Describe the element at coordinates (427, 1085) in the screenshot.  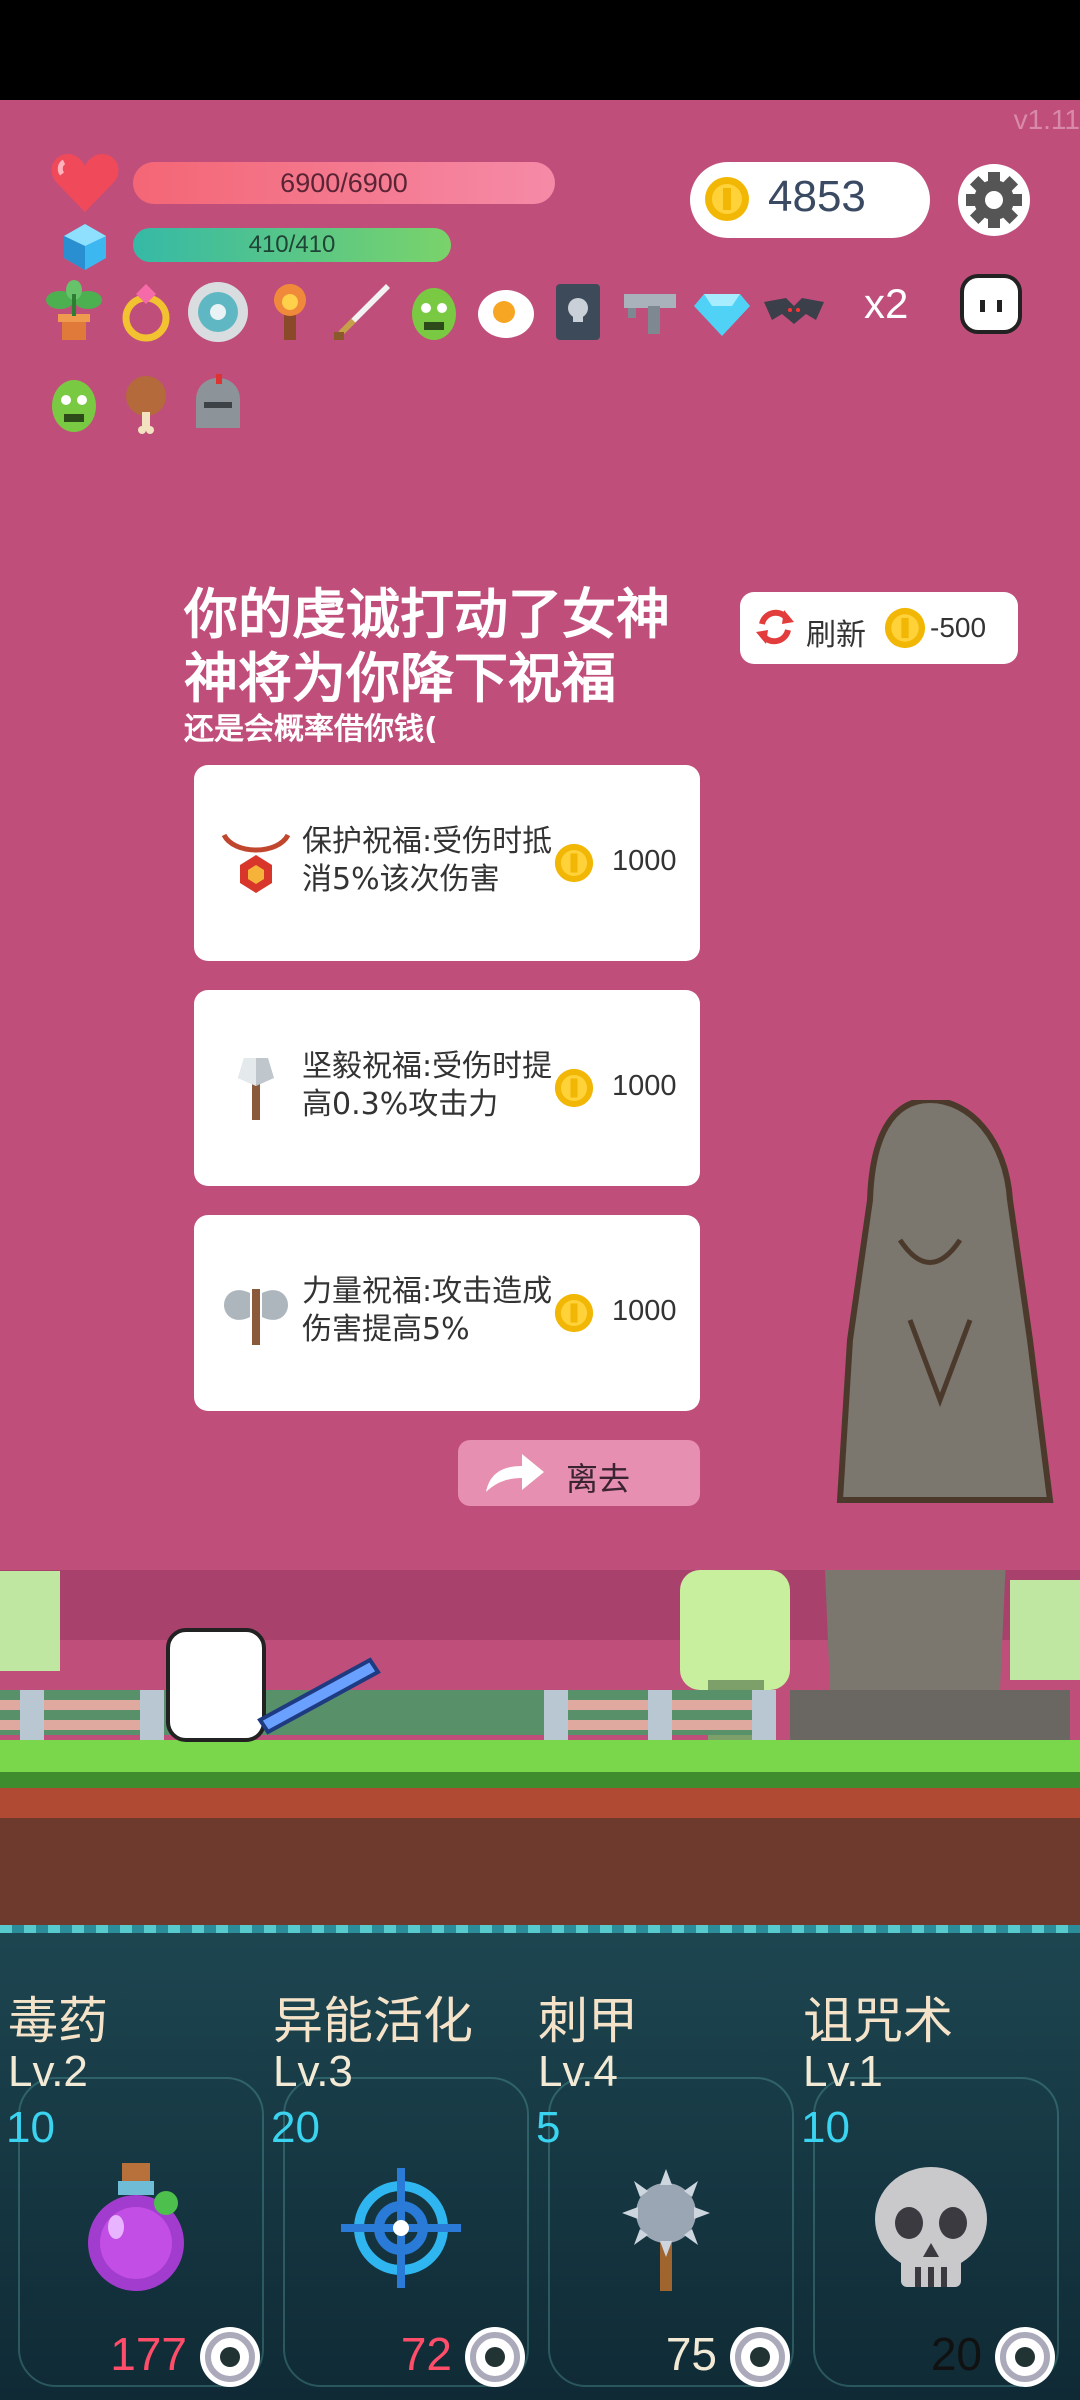
I see `blessing-description: 坚毅祝福:受伤时提高0.3%攻击力` at that location.